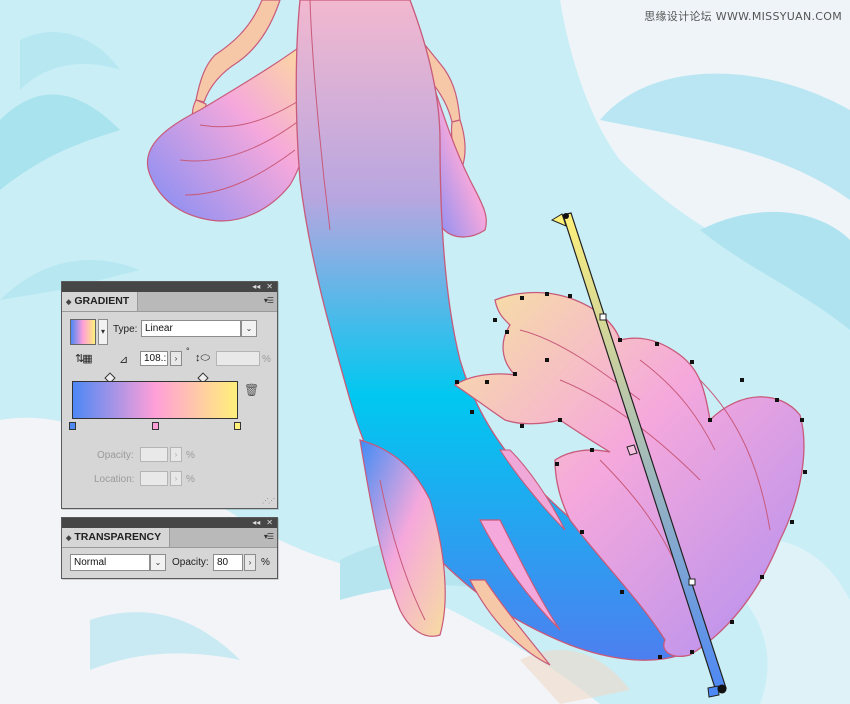 This screenshot has height=704, width=850. What do you see at coordinates (155, 426) in the screenshot?
I see `gradient-stop-pink` at bounding box center [155, 426].